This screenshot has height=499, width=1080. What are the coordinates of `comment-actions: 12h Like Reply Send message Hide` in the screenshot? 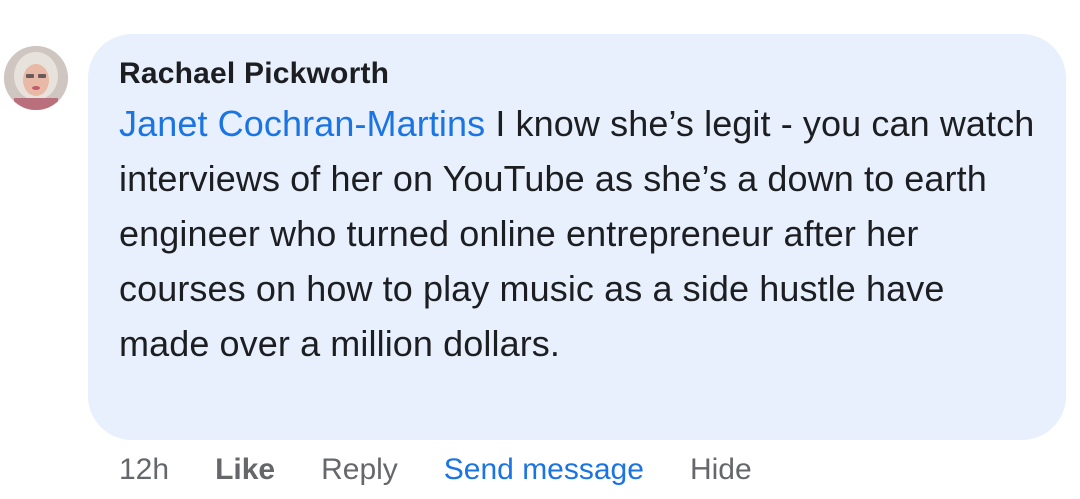 It's located at (458, 470).